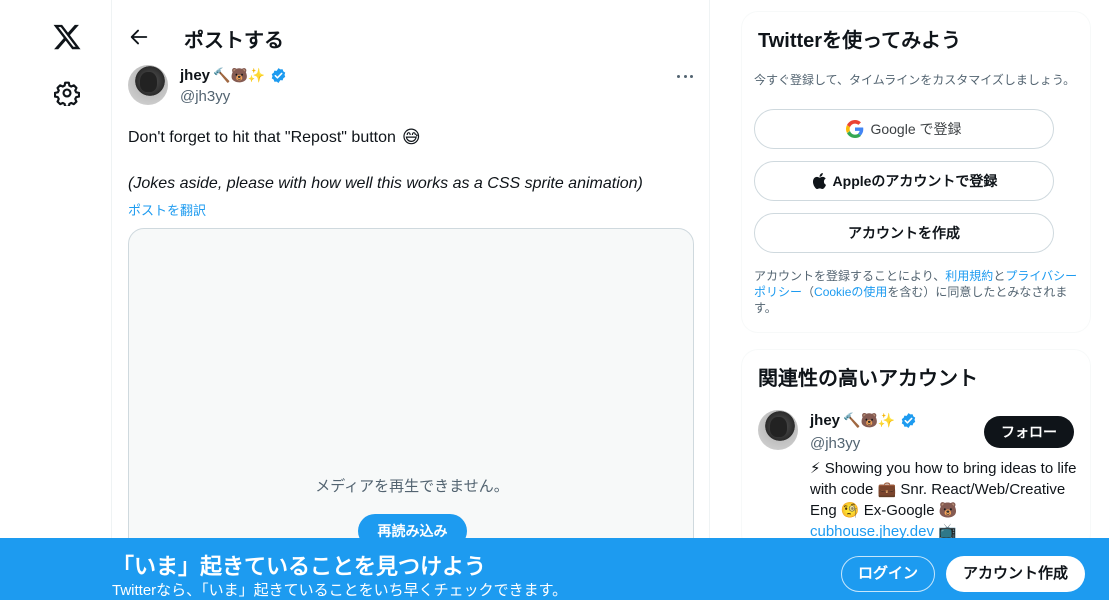 Image resolution: width=1109 pixels, height=600 pixels. What do you see at coordinates (139, 37) in the screenshot?
I see `arrow-left-icon` at bounding box center [139, 37].